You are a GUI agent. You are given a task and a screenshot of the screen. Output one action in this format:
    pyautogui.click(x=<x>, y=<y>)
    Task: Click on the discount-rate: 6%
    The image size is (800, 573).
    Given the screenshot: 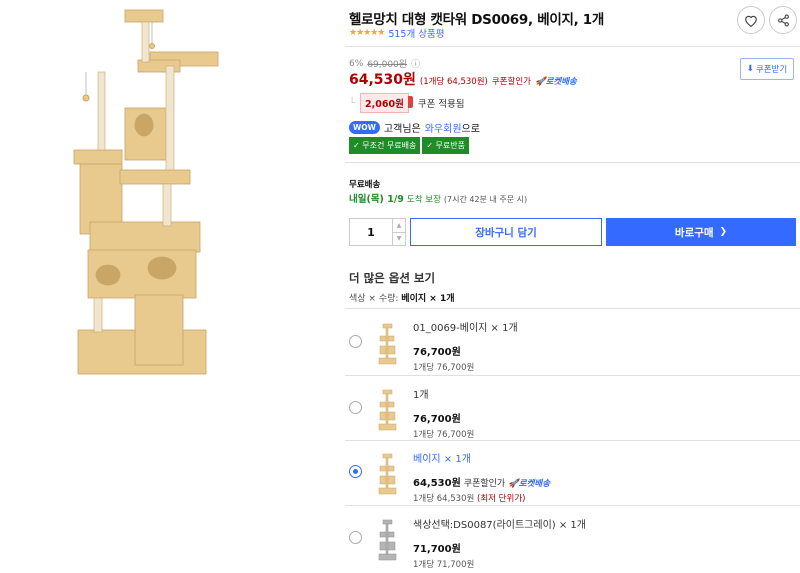 What is the action you would take?
    pyautogui.click(x=356, y=63)
    